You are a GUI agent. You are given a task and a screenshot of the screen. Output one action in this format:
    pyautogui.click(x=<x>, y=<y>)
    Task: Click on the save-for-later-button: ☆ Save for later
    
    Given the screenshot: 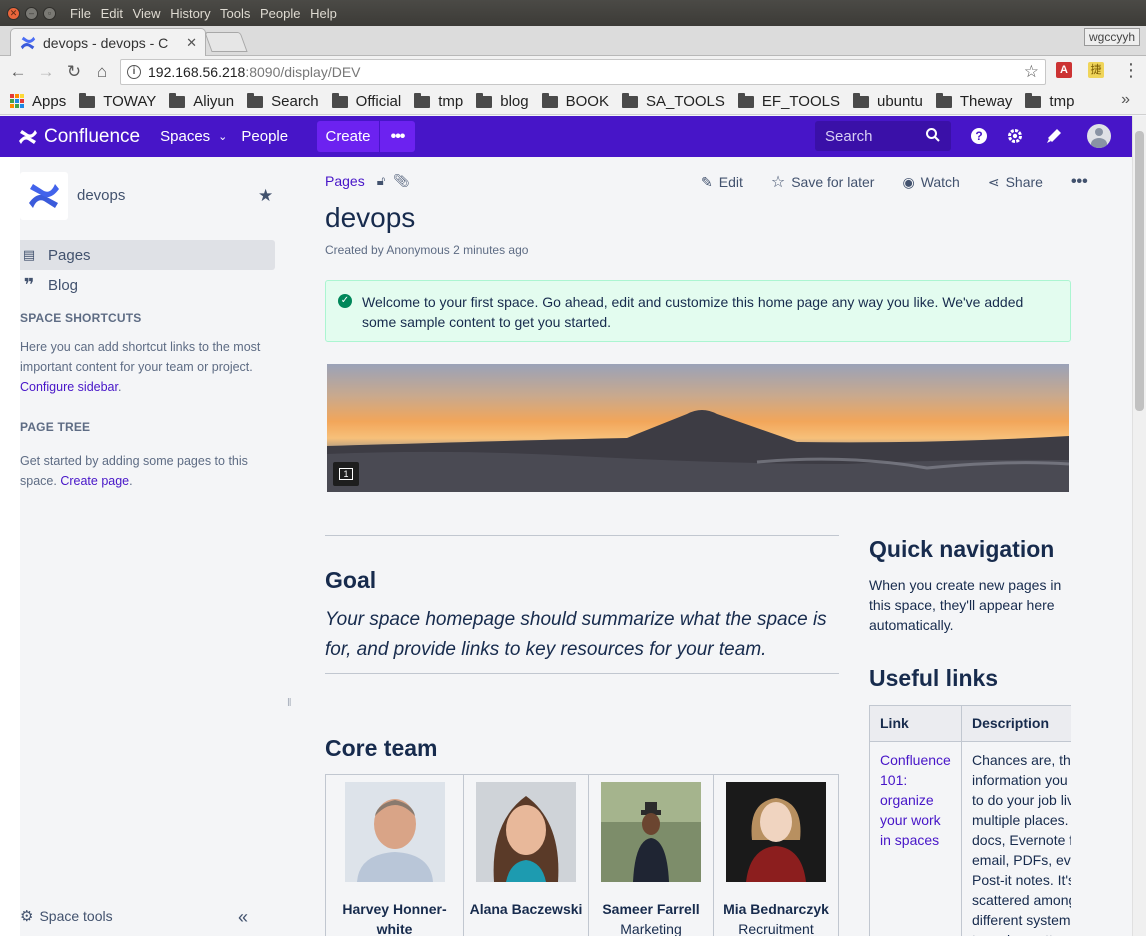 What is the action you would take?
    pyautogui.click(x=823, y=182)
    